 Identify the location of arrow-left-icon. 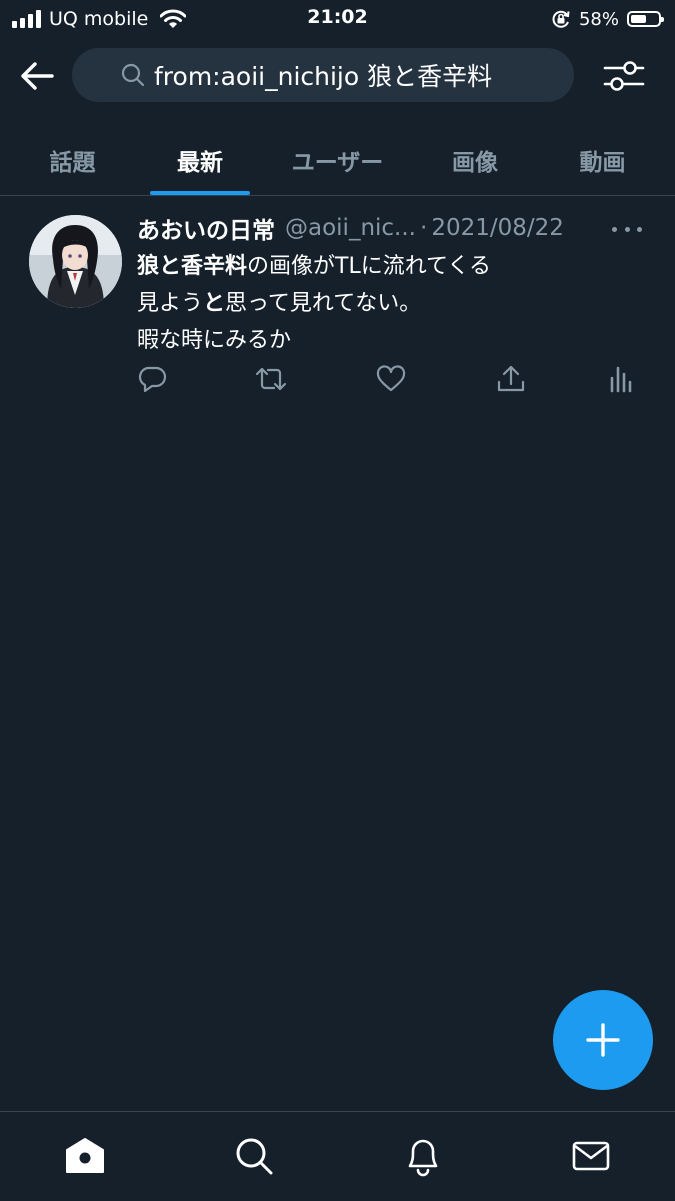
(37, 76).